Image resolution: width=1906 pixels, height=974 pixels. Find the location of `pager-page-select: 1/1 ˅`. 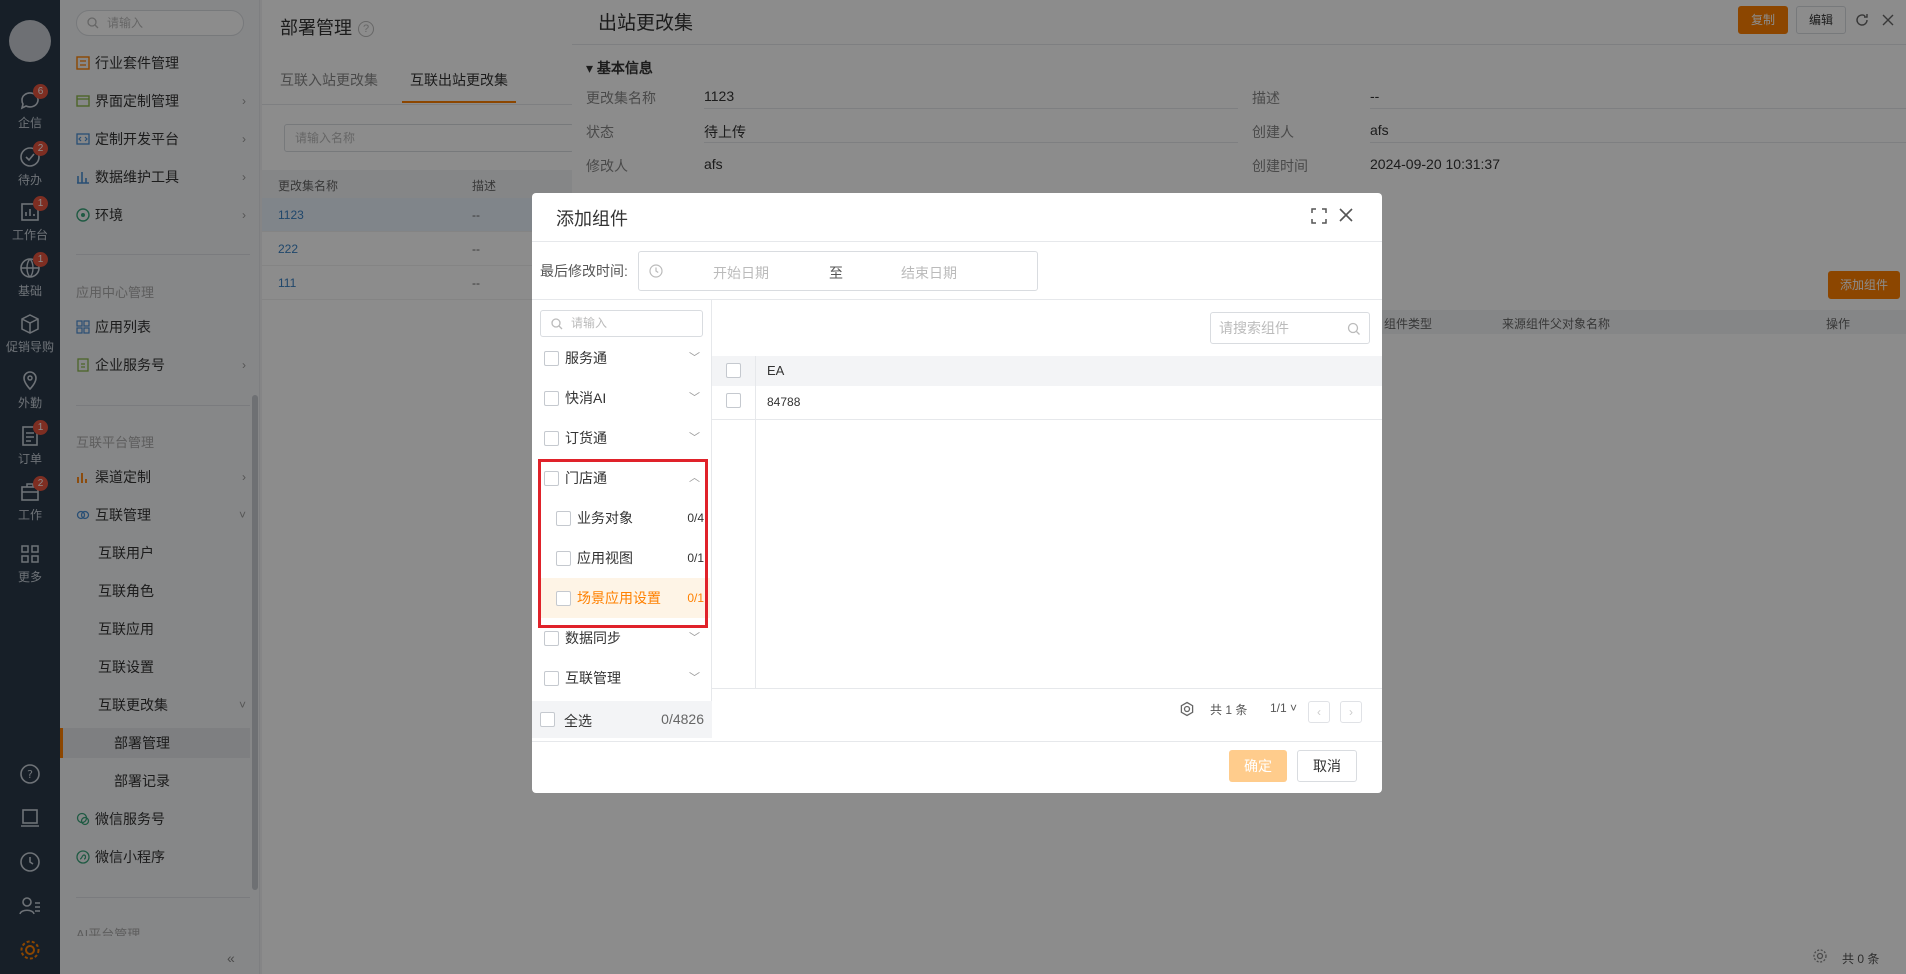

pager-page-select: 1/1 ˅ is located at coordinates (1283, 708).